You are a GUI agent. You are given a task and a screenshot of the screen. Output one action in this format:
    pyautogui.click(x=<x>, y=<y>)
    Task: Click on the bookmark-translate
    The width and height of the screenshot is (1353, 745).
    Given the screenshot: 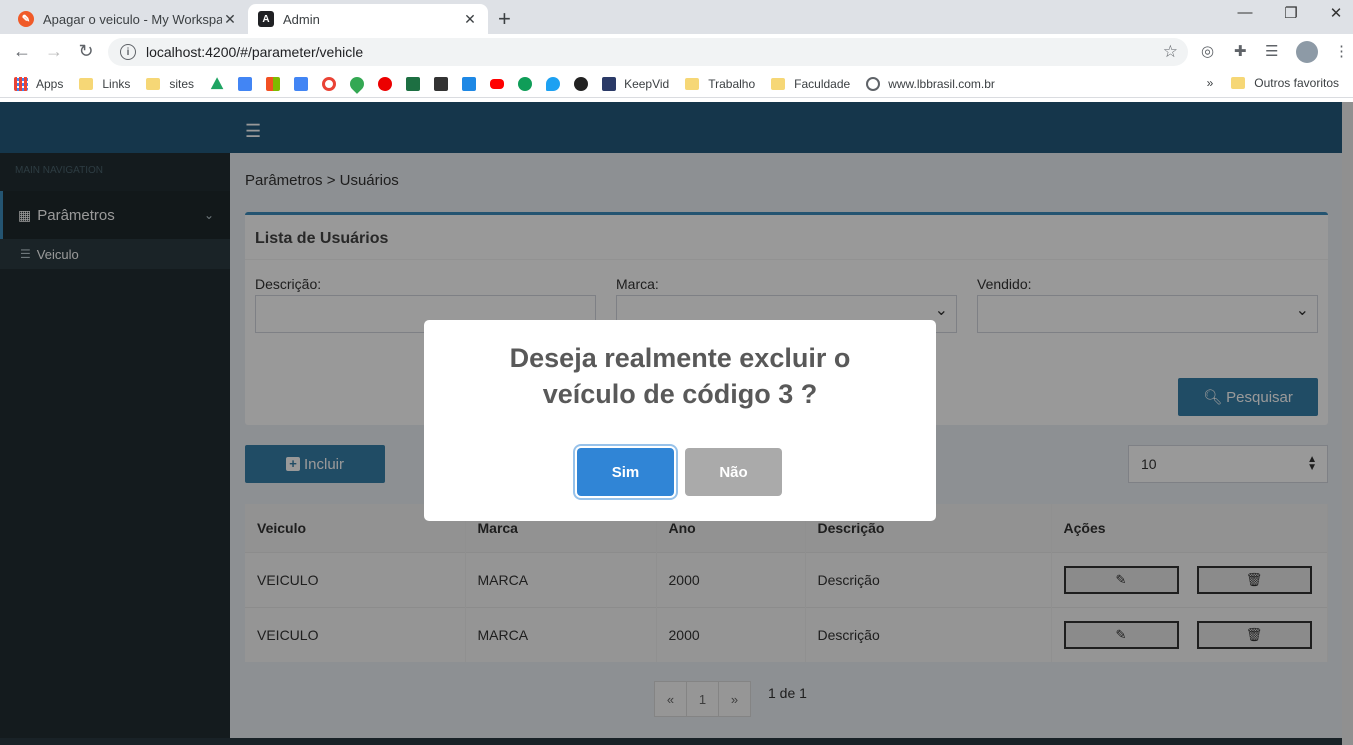 What is the action you would take?
    pyautogui.click(x=301, y=83)
    